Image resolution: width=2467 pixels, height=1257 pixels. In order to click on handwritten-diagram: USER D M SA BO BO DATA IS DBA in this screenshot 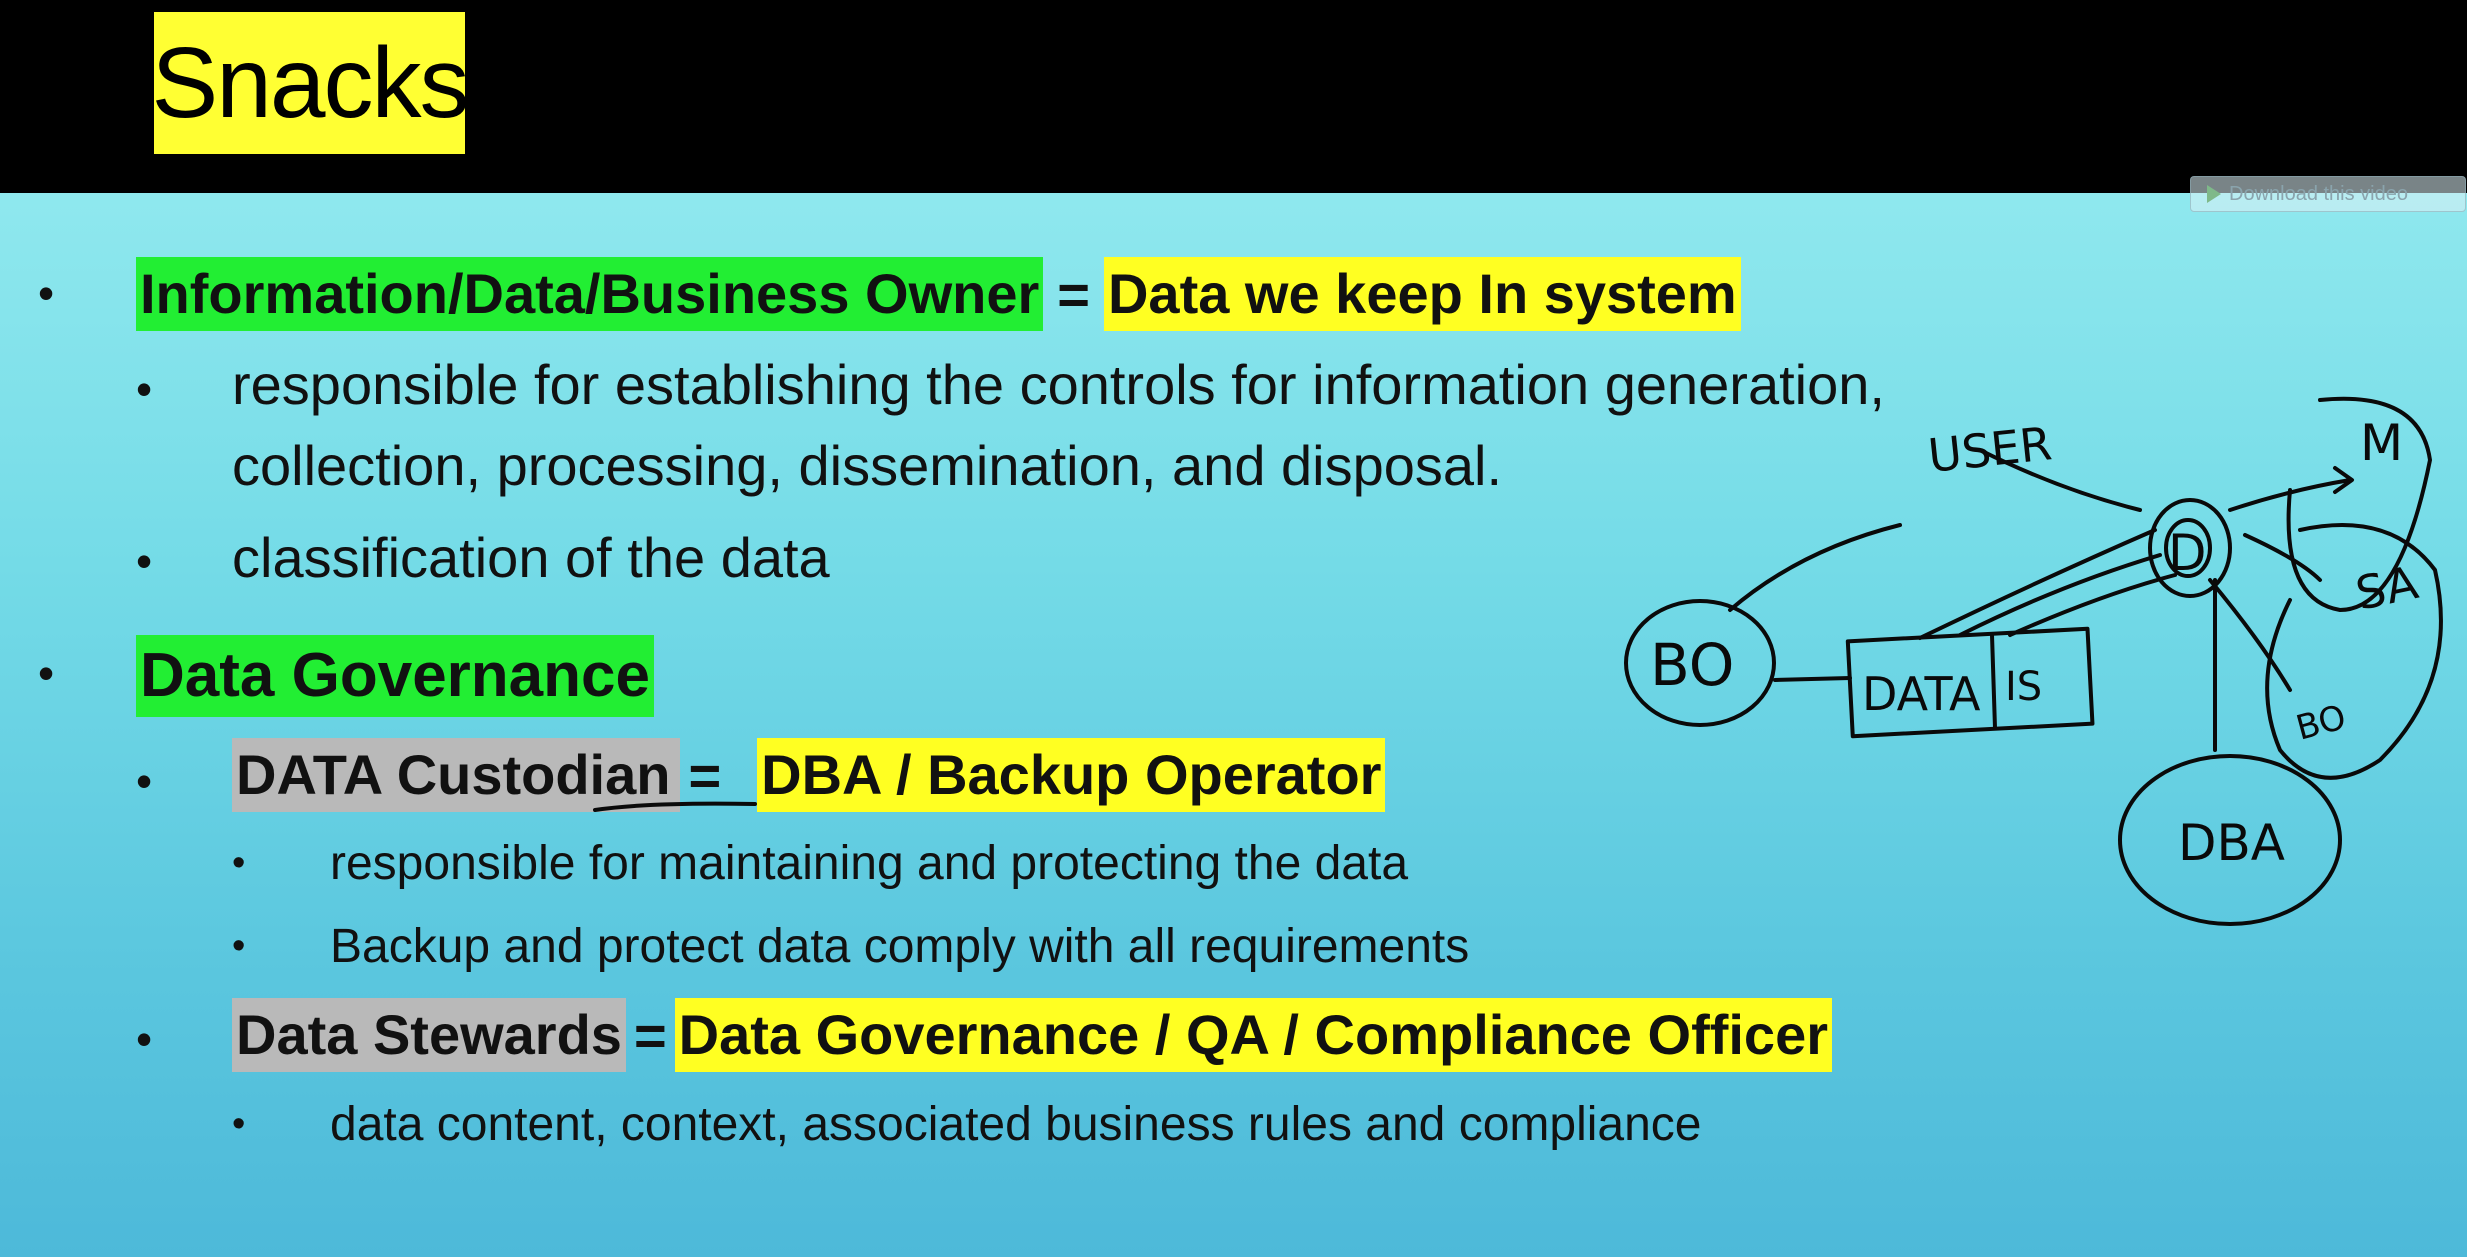, I will do `click(2033, 661)`.